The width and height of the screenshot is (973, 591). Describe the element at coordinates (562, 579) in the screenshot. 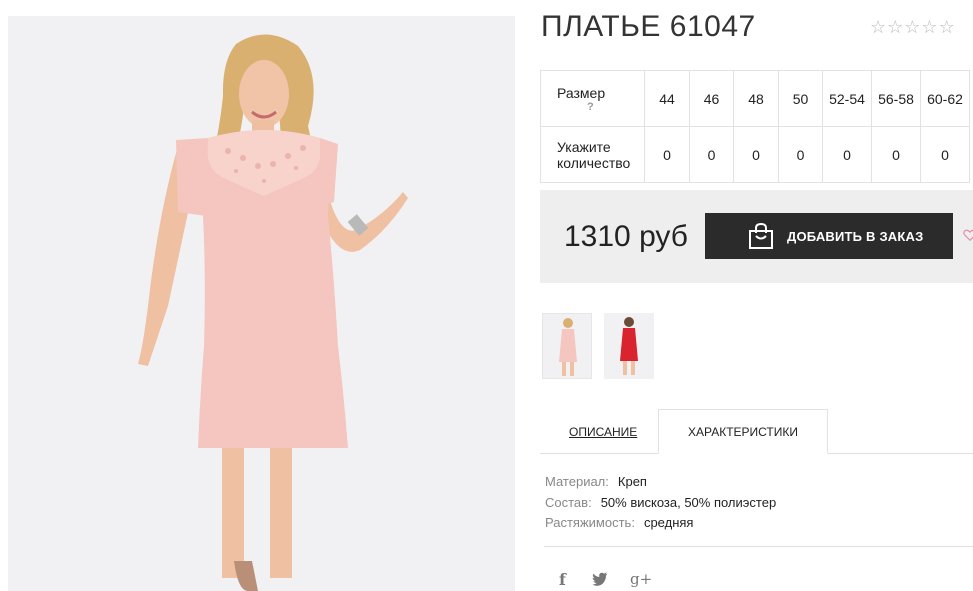

I see `facebook-icon: f` at that location.